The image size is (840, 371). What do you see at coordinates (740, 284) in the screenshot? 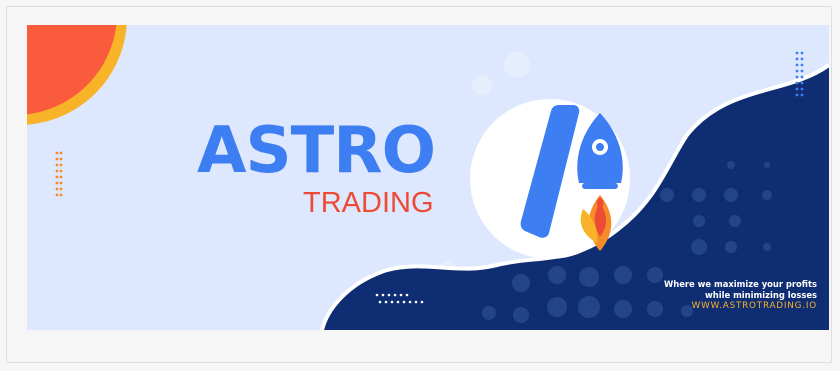
I see `tagline-line-1: Where we maximize your profits` at bounding box center [740, 284].